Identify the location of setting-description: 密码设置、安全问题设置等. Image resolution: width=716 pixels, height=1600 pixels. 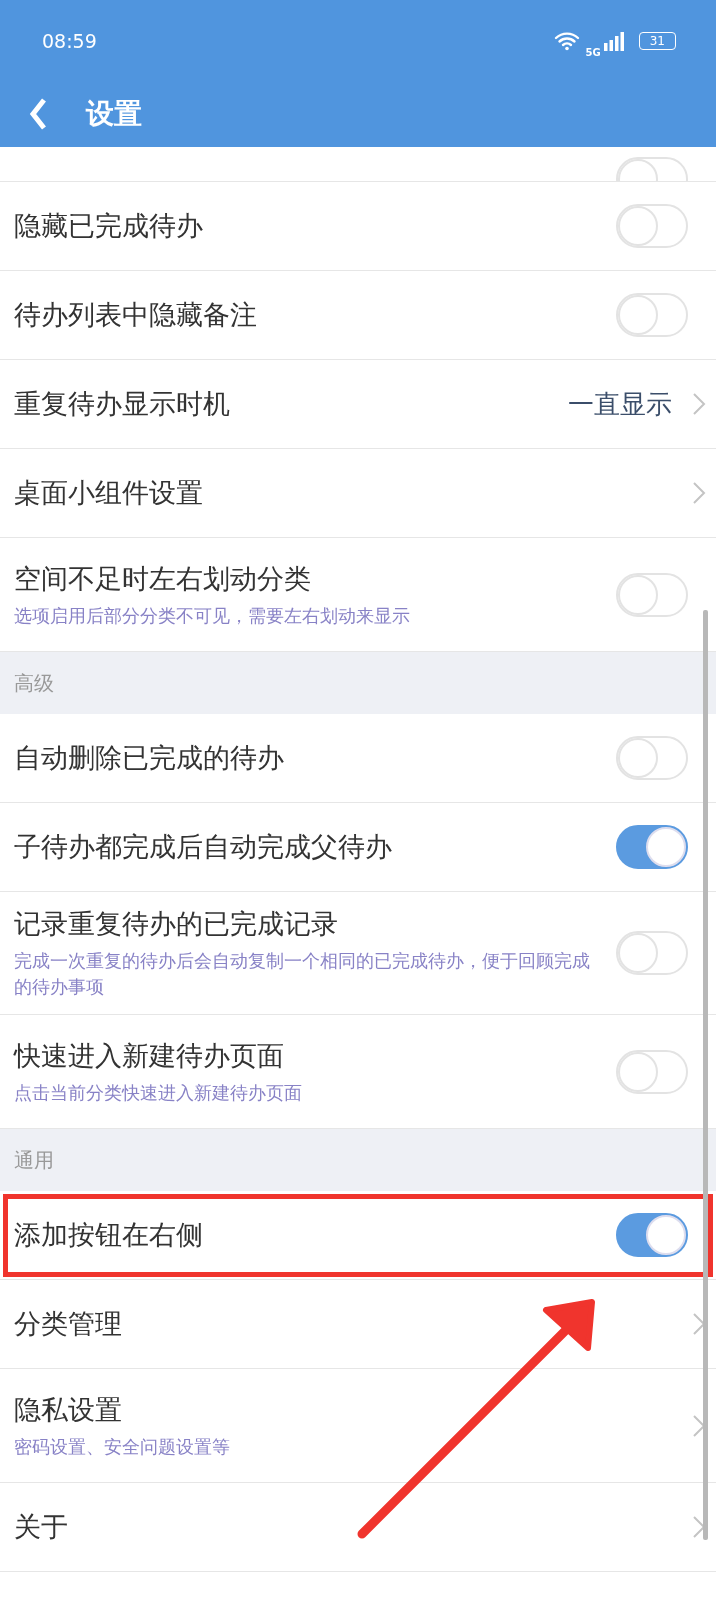
(122, 1446).